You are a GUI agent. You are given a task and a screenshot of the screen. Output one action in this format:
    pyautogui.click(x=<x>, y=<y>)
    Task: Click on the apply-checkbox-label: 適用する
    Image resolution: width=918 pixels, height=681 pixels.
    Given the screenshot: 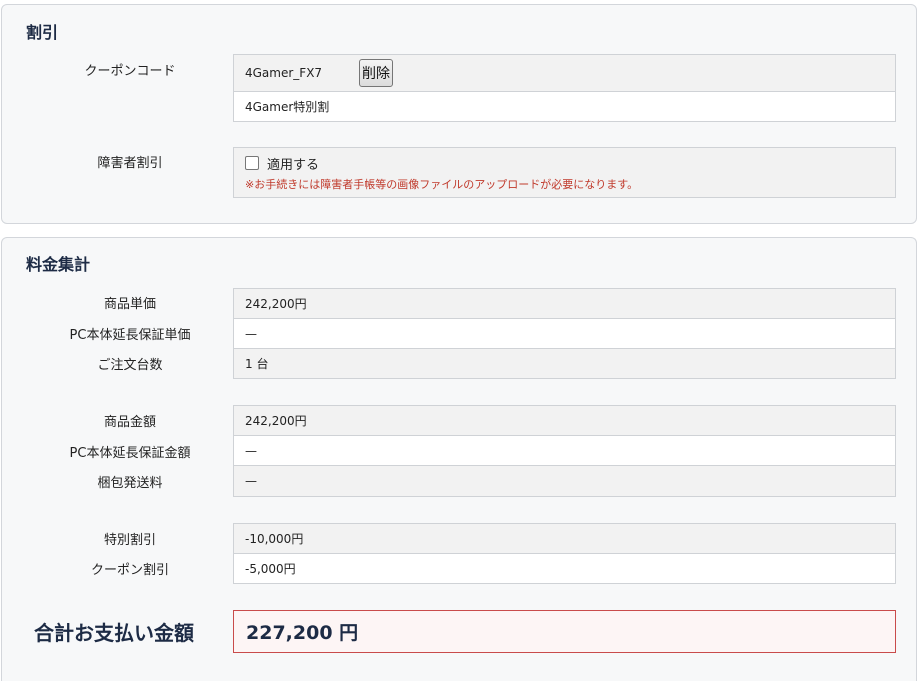 What is the action you would take?
    pyautogui.click(x=293, y=165)
    